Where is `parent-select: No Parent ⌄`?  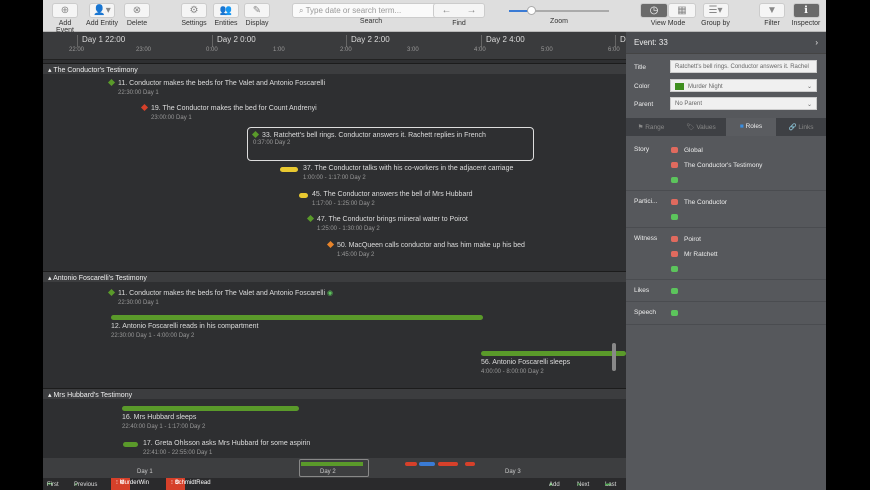 parent-select: No Parent ⌄ is located at coordinates (743, 103).